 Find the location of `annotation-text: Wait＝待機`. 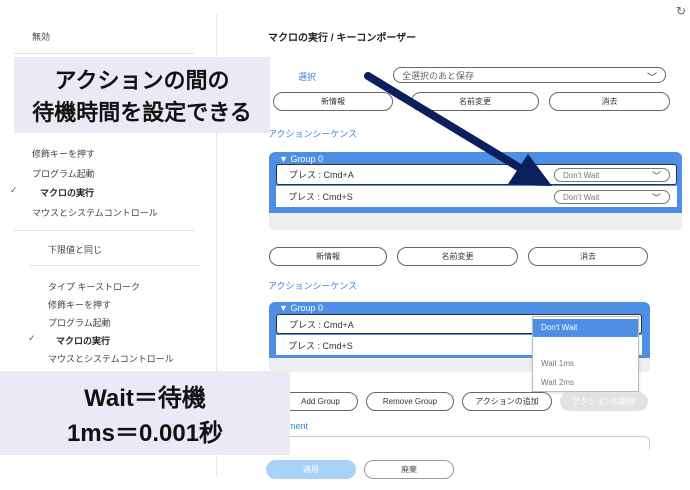

annotation-text: Wait＝待機 is located at coordinates (145, 398).